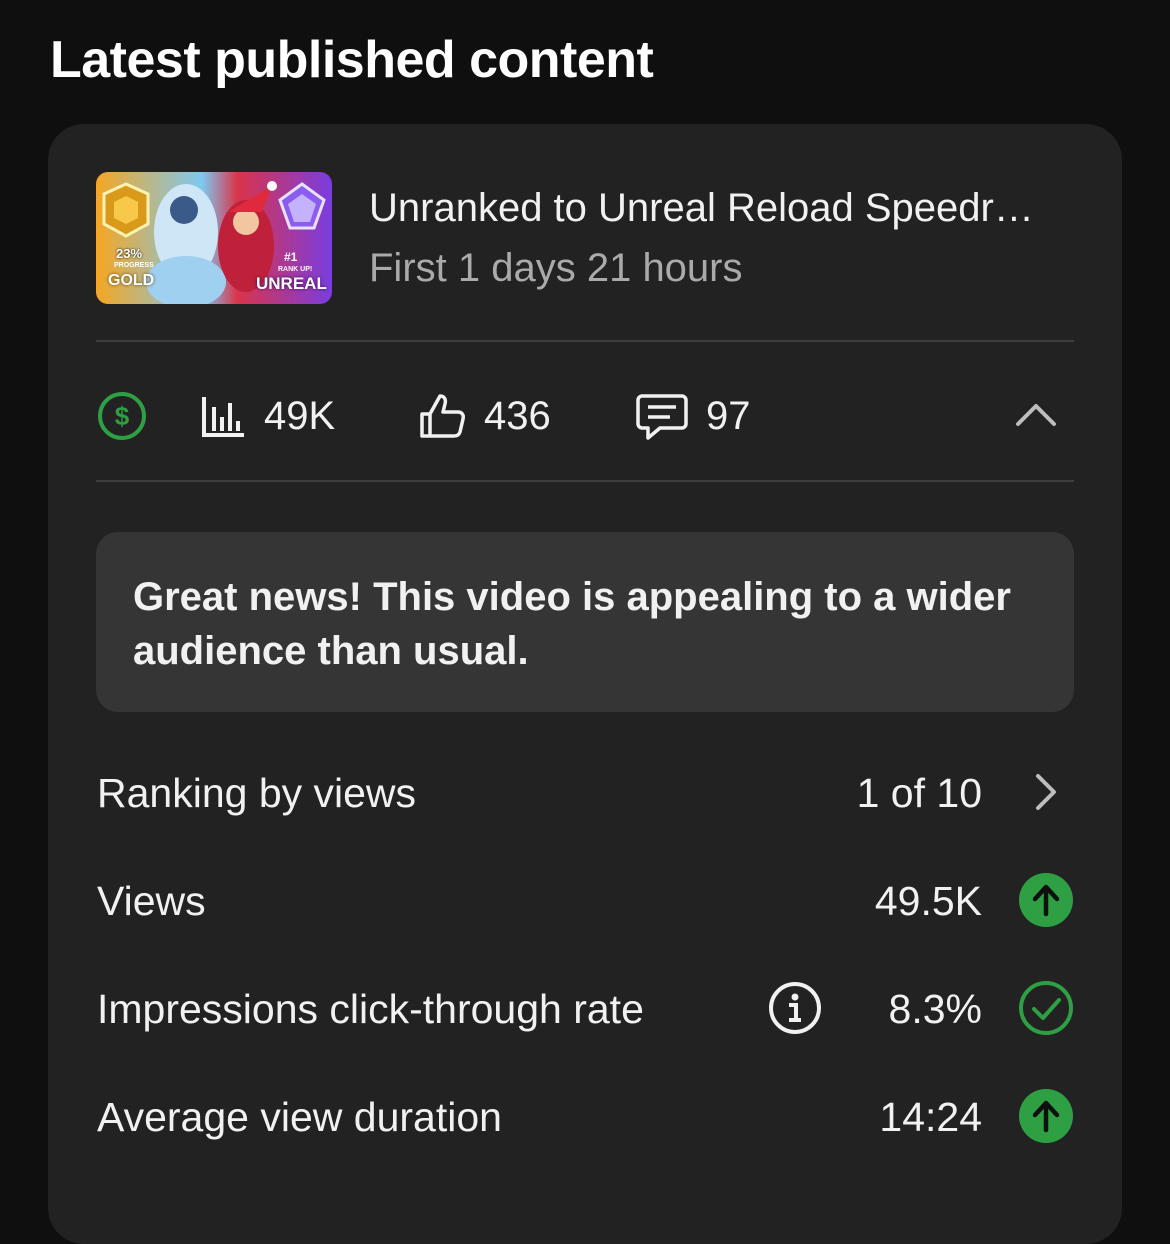 This screenshot has width=1170, height=1244. What do you see at coordinates (930, 1117) in the screenshot?
I see `metric-value: 14:24` at bounding box center [930, 1117].